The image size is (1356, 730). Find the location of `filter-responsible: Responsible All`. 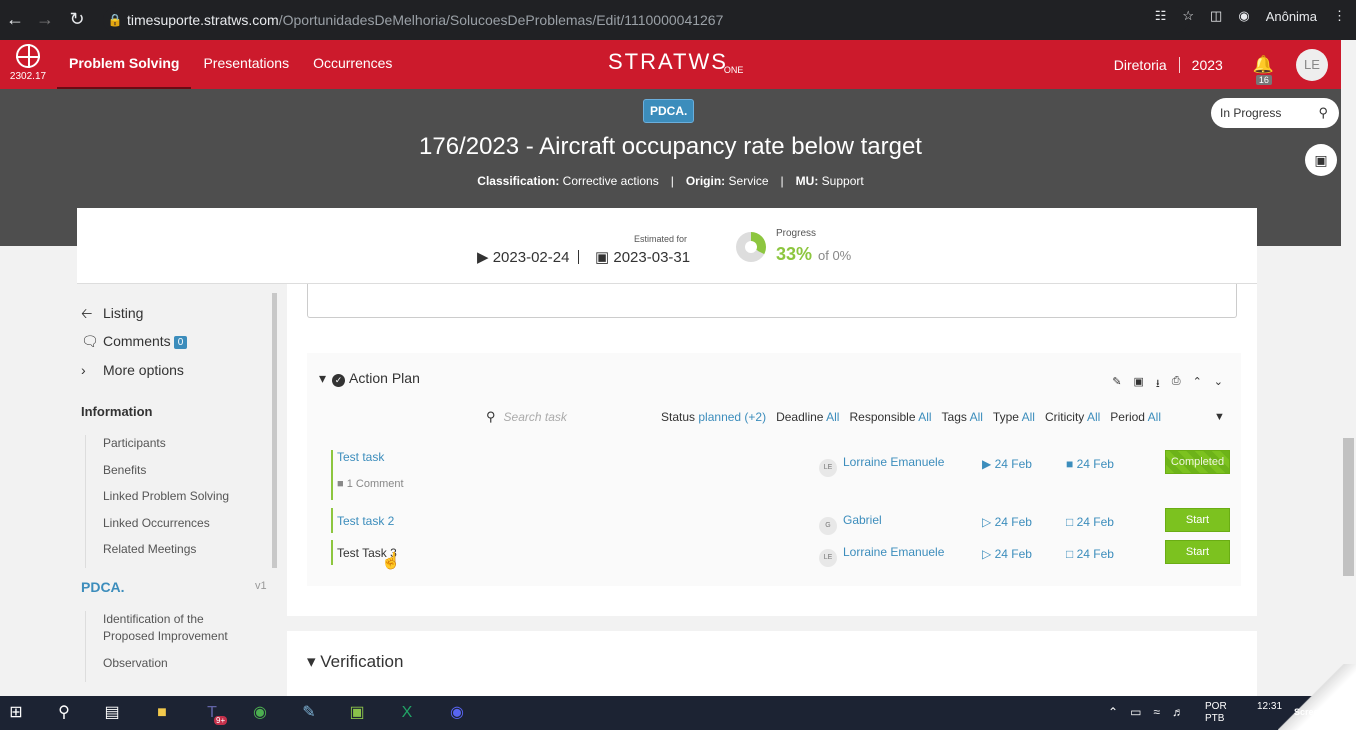

filter-responsible: Responsible All is located at coordinates (890, 417).